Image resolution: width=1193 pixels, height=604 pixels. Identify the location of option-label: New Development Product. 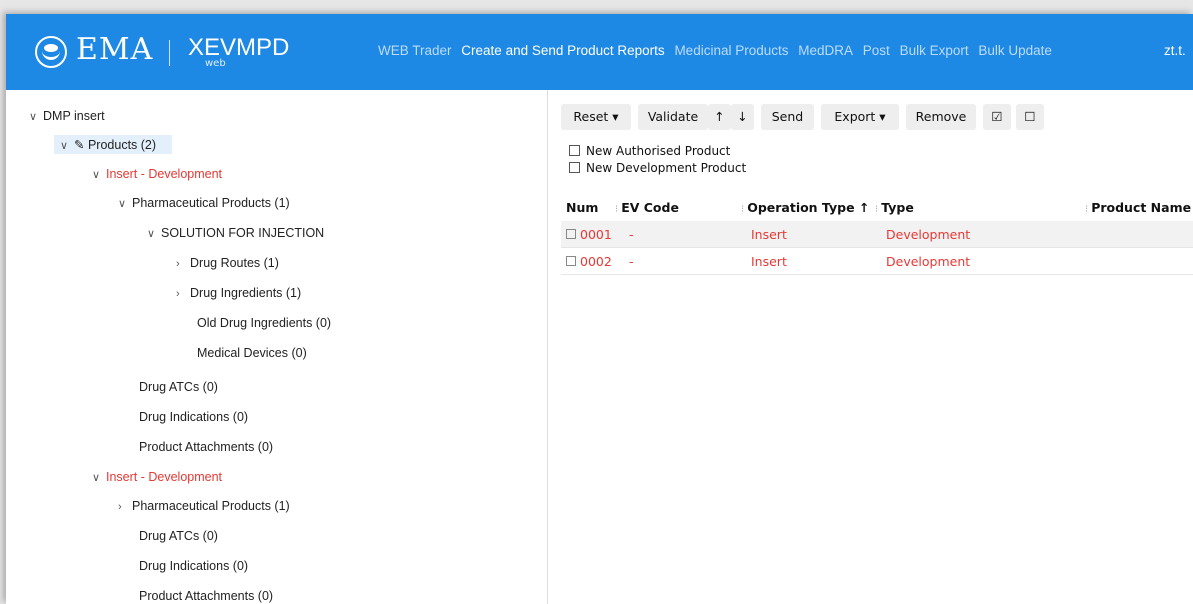
(666, 168).